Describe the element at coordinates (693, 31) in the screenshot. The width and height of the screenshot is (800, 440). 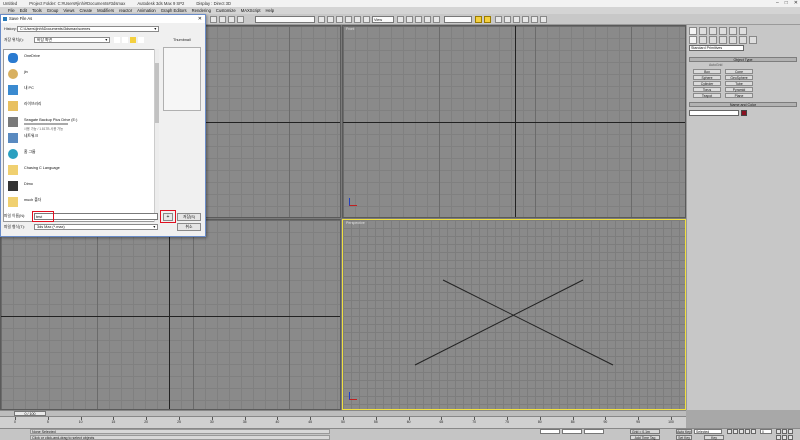
I see `create-tab-icon` at that location.